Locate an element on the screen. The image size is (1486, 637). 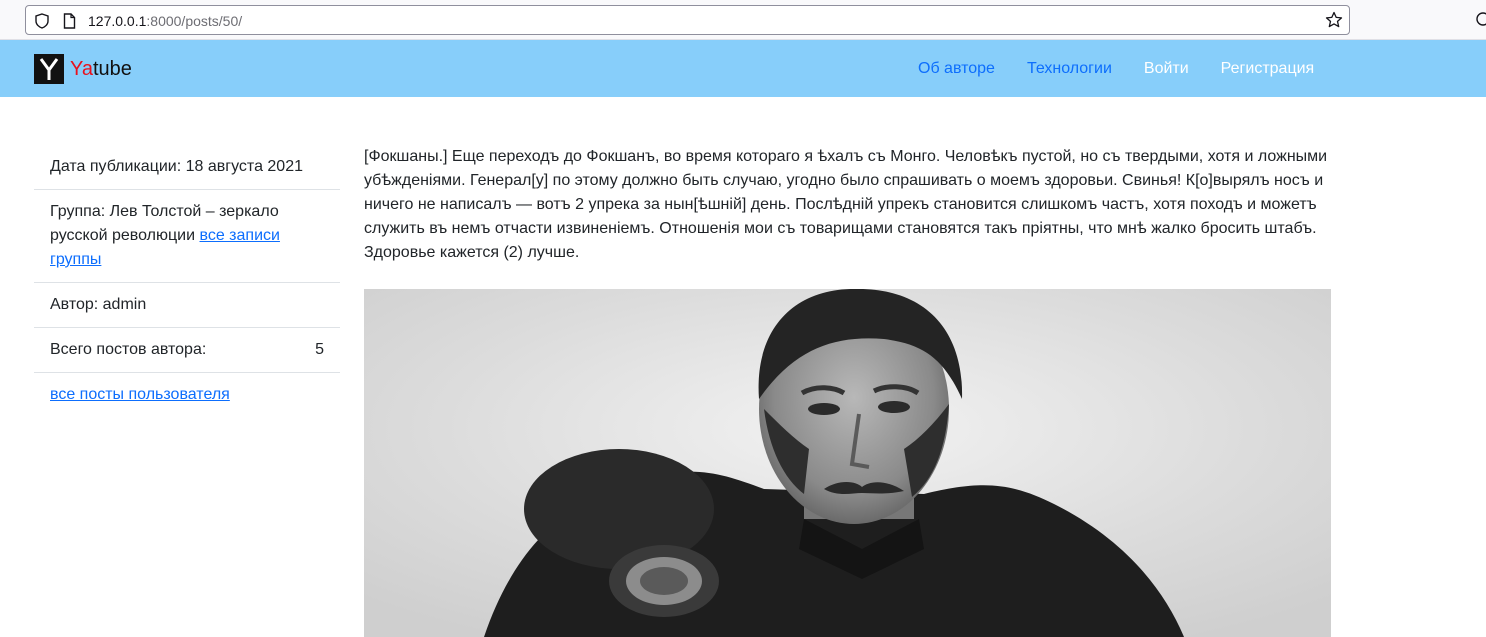
posts-count-label: Всего постов автора: is located at coordinates (128, 349).